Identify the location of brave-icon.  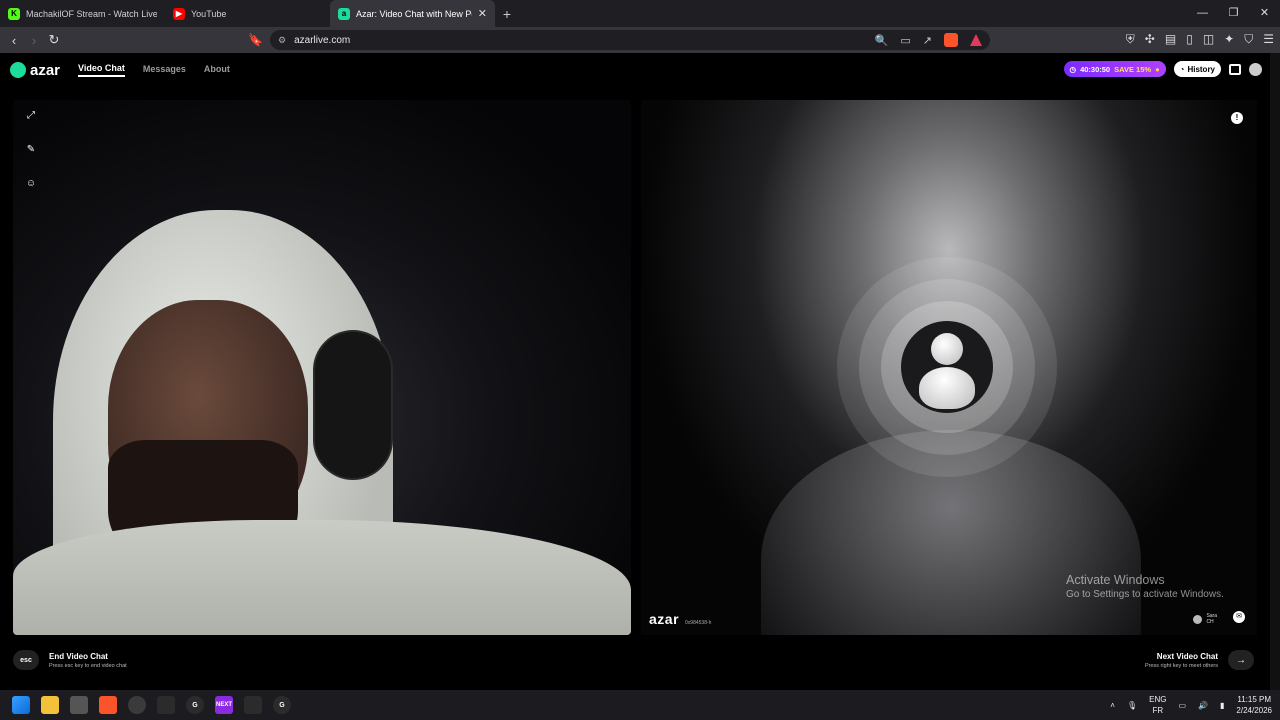
(108, 705).